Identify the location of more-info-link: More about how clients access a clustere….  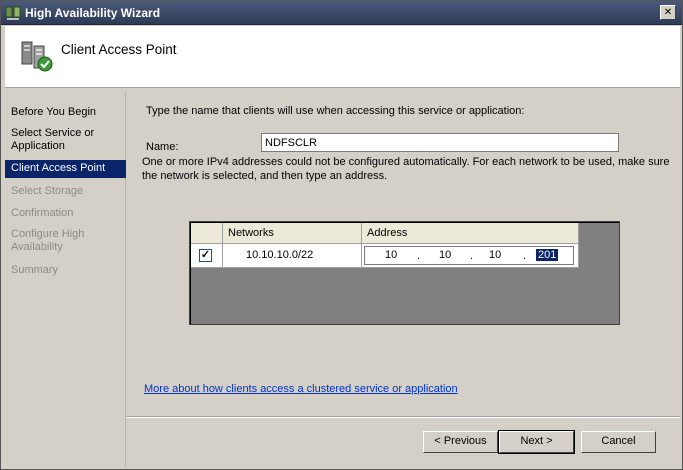
(301, 389).